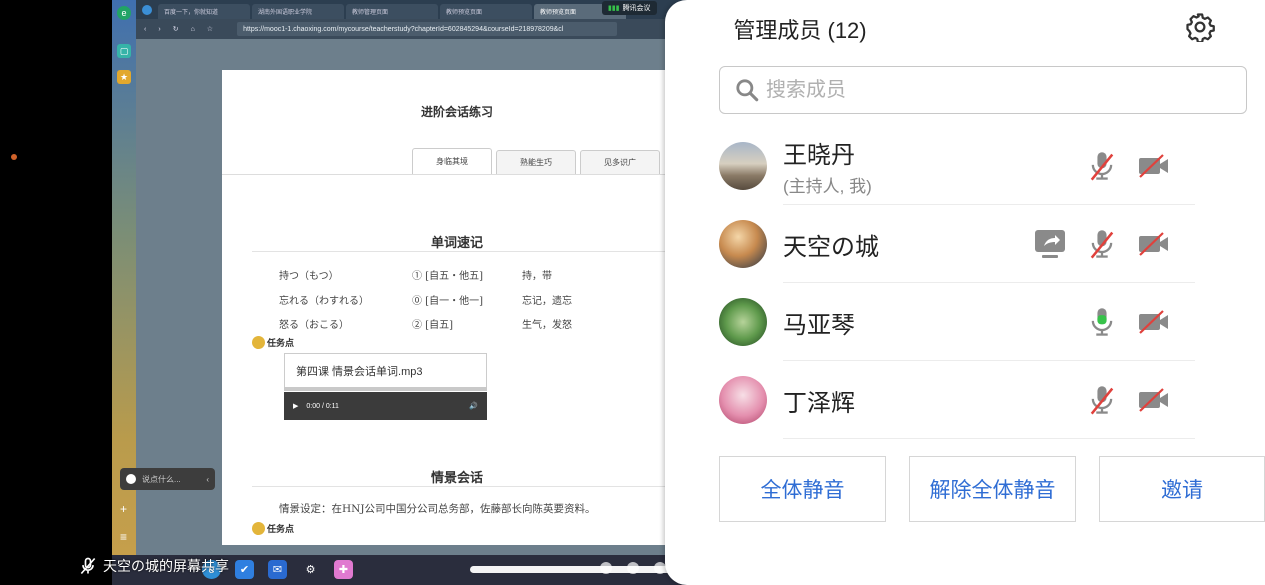 The height and width of the screenshot is (585, 1265). I want to click on left-tools: + ≡, so click(123, 523).